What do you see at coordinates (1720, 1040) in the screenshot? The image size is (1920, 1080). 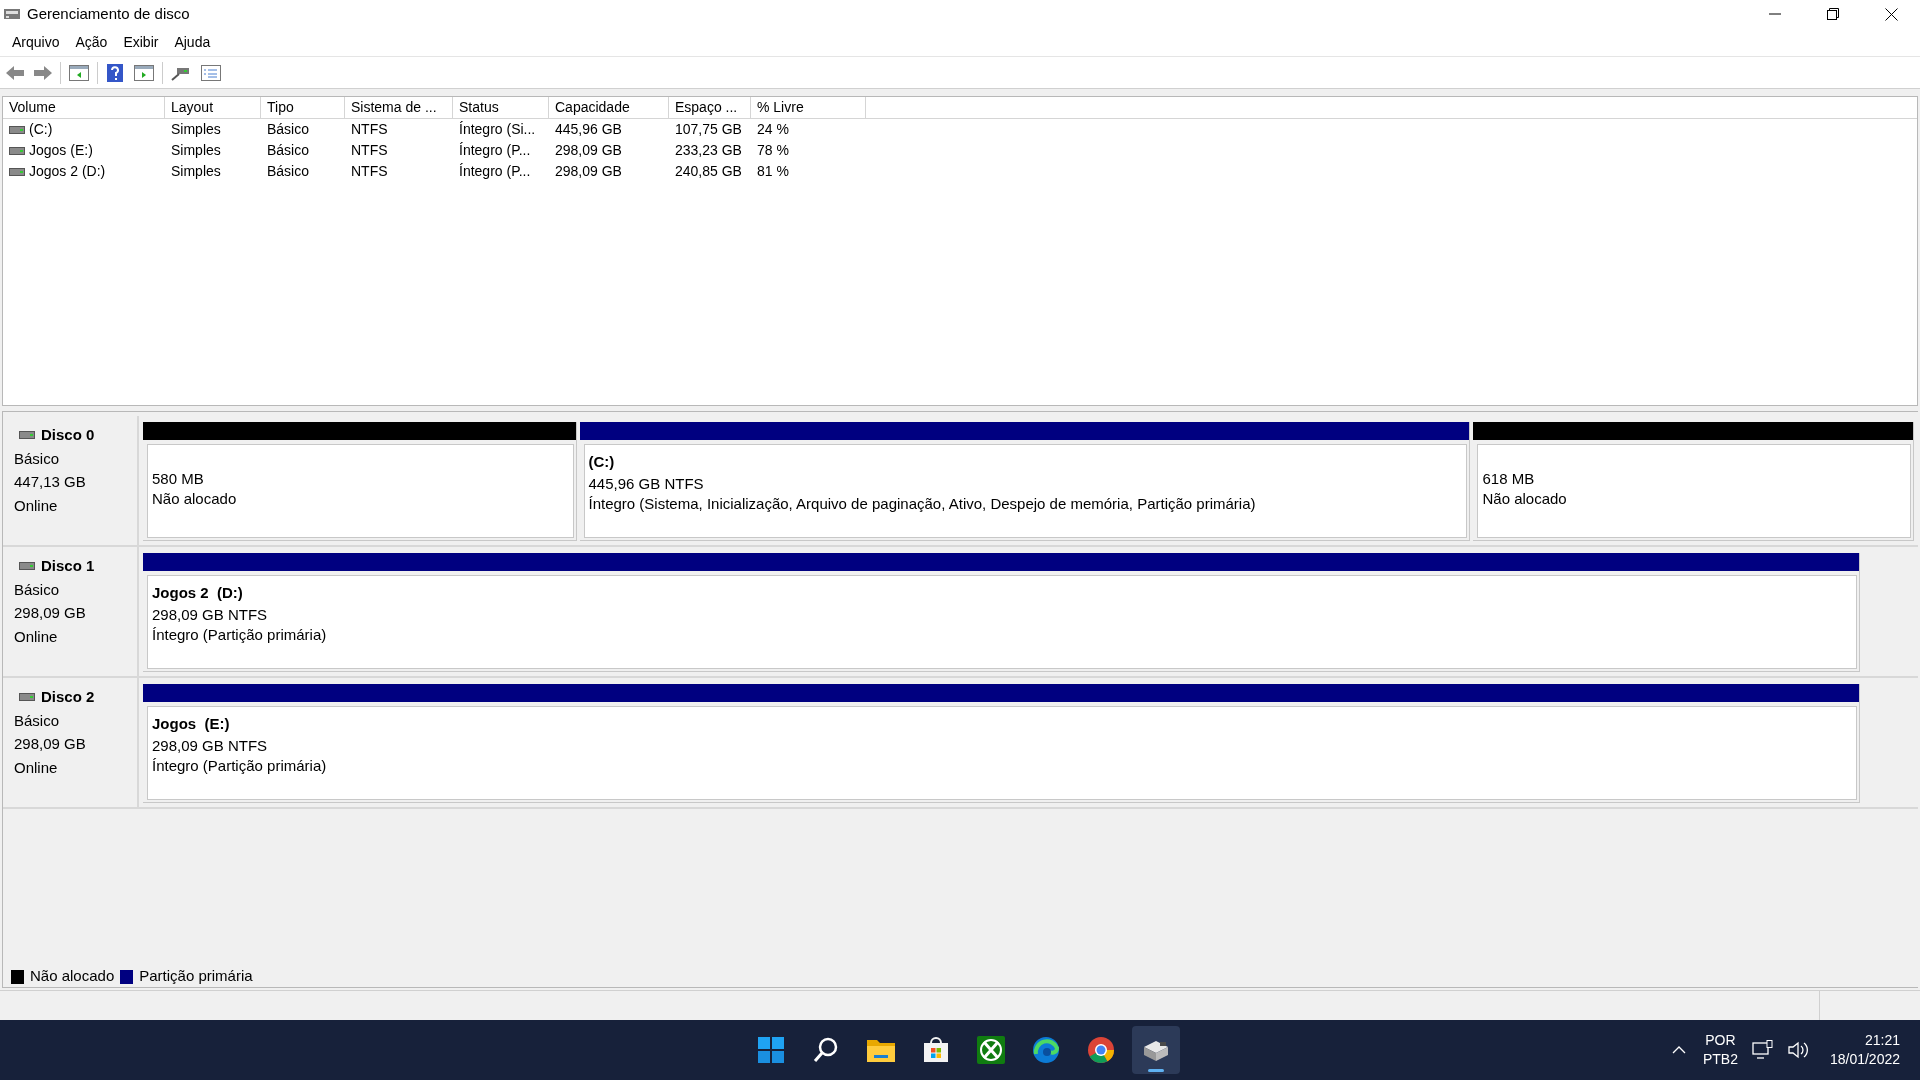 I see `language-text: POR` at bounding box center [1720, 1040].